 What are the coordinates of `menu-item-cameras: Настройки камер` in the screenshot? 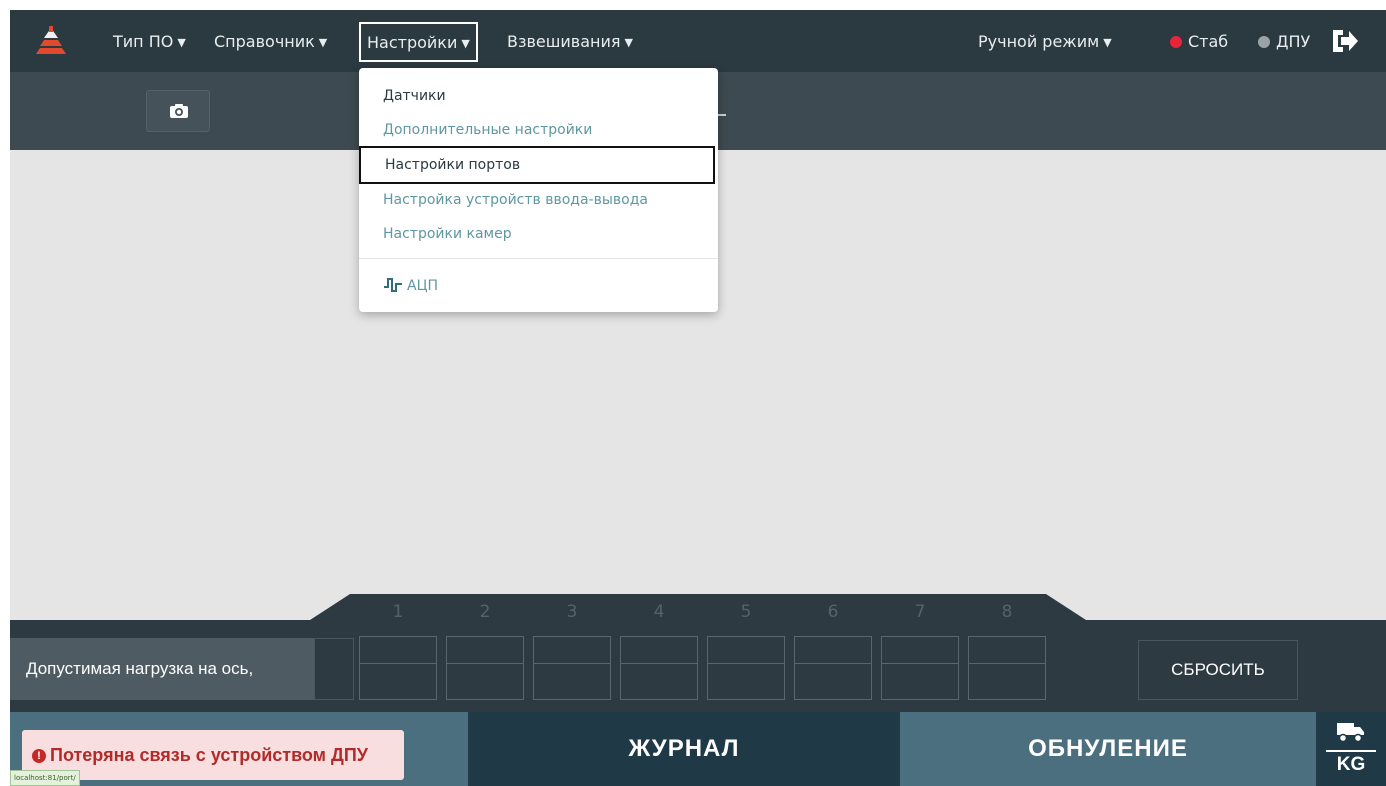 It's located at (447, 234).